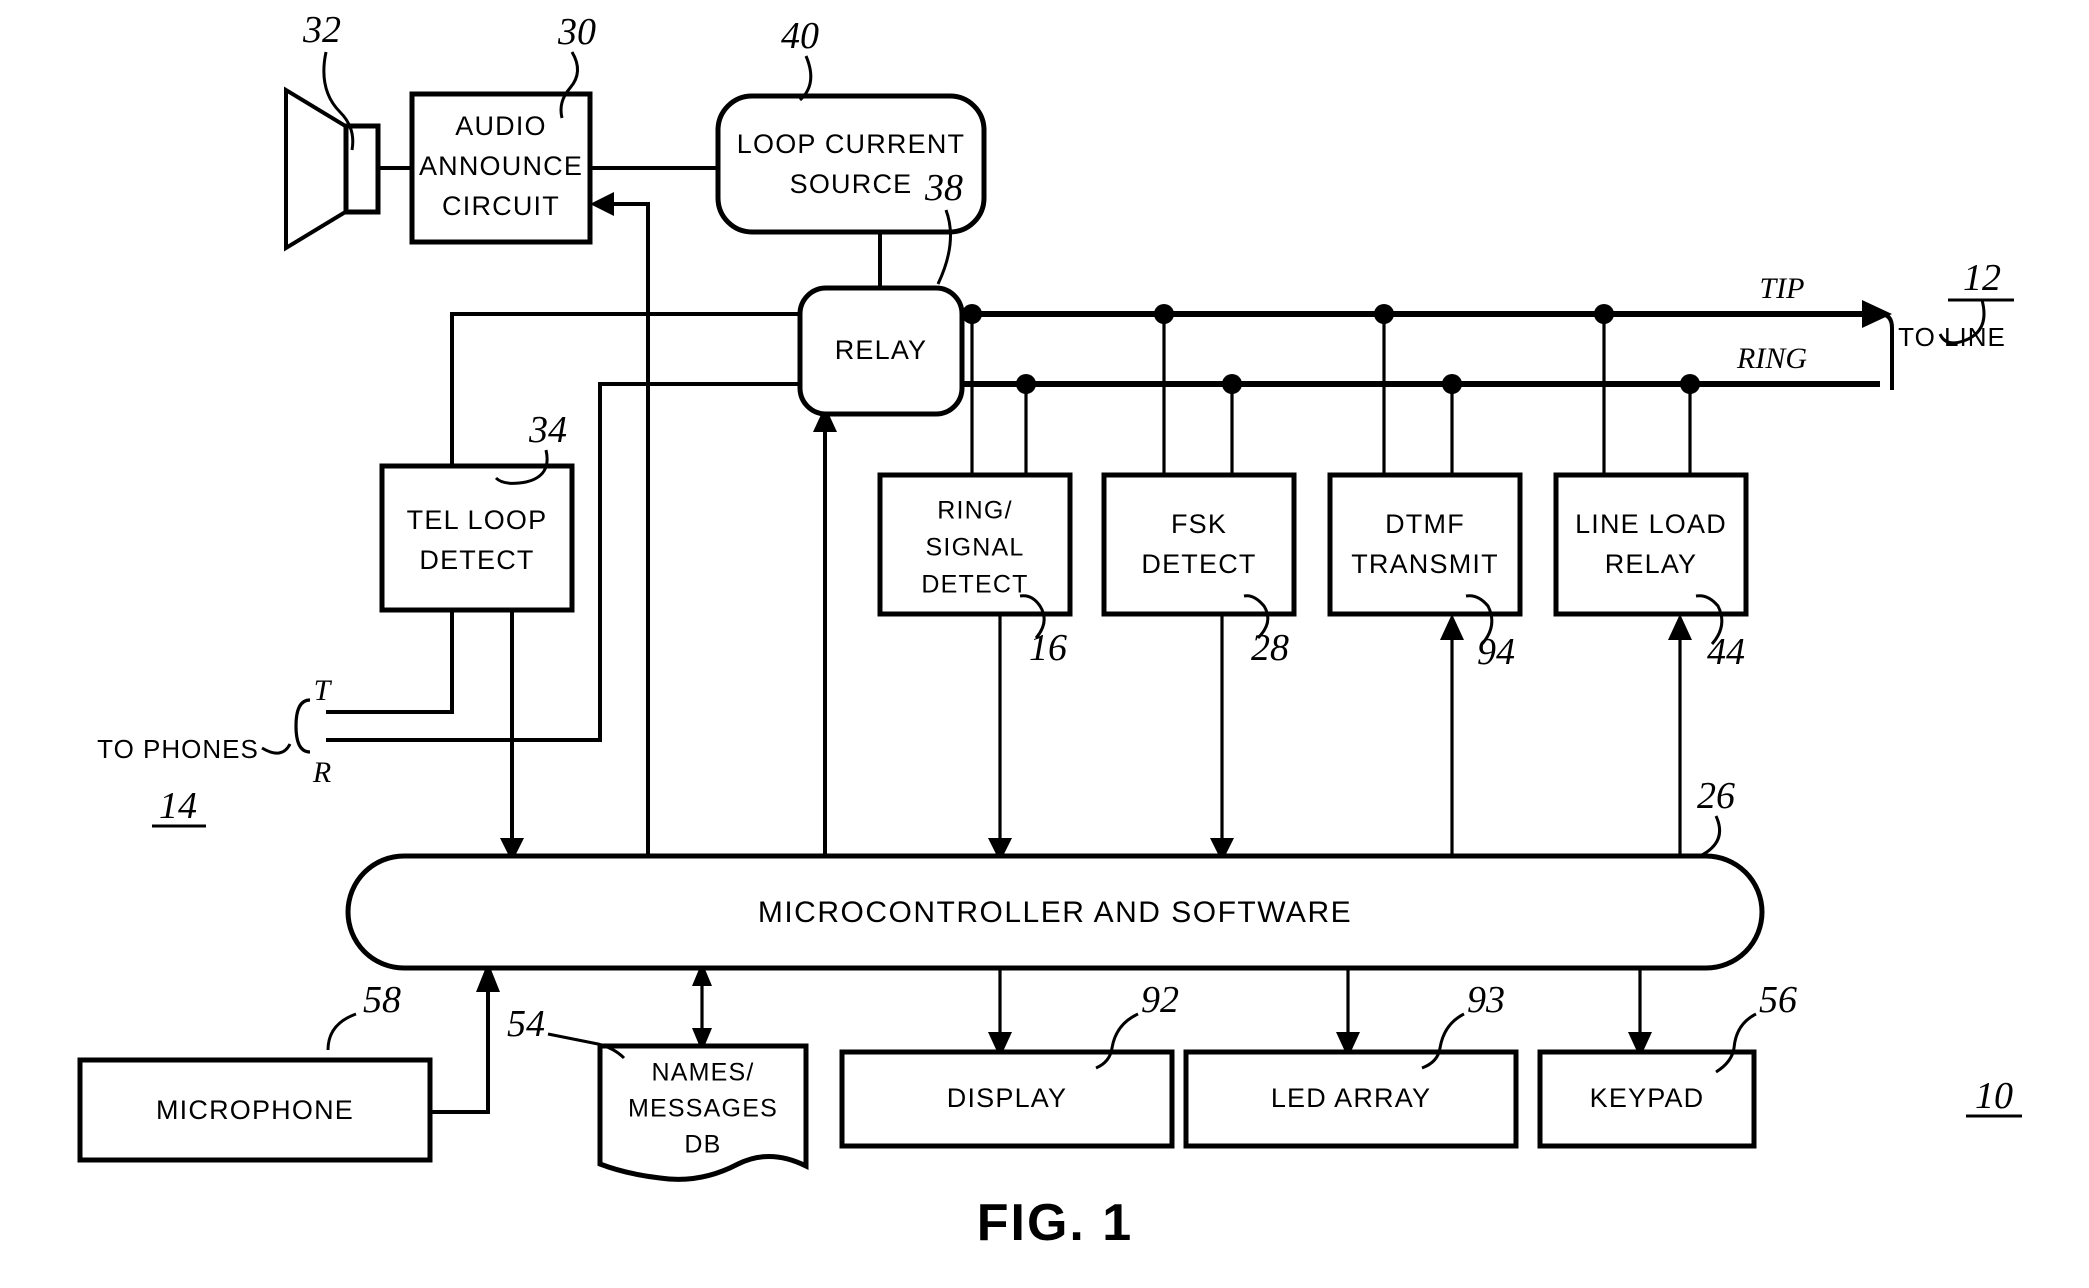  I want to click on dtmf-transmit-box, so click(1425, 544).